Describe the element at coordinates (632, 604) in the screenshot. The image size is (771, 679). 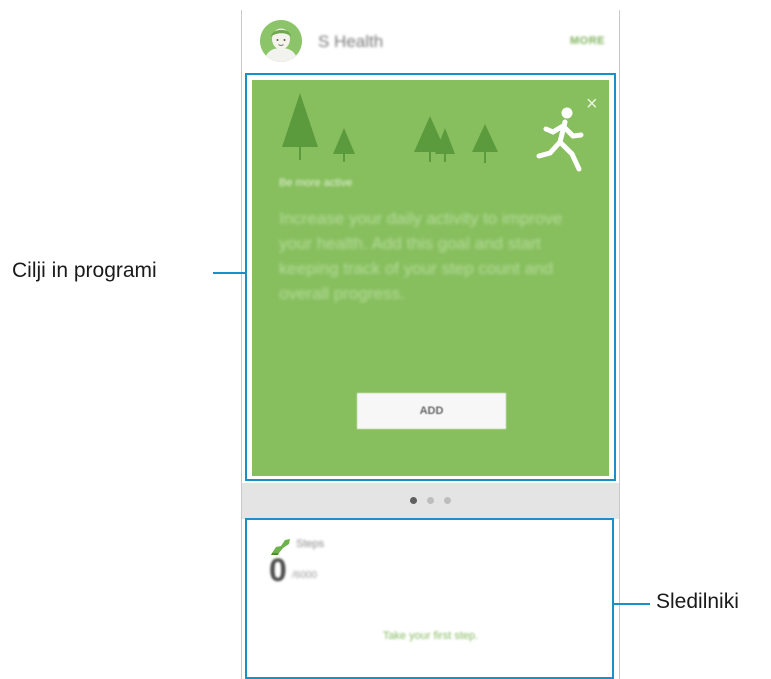
I see `trackers-callout-line` at that location.